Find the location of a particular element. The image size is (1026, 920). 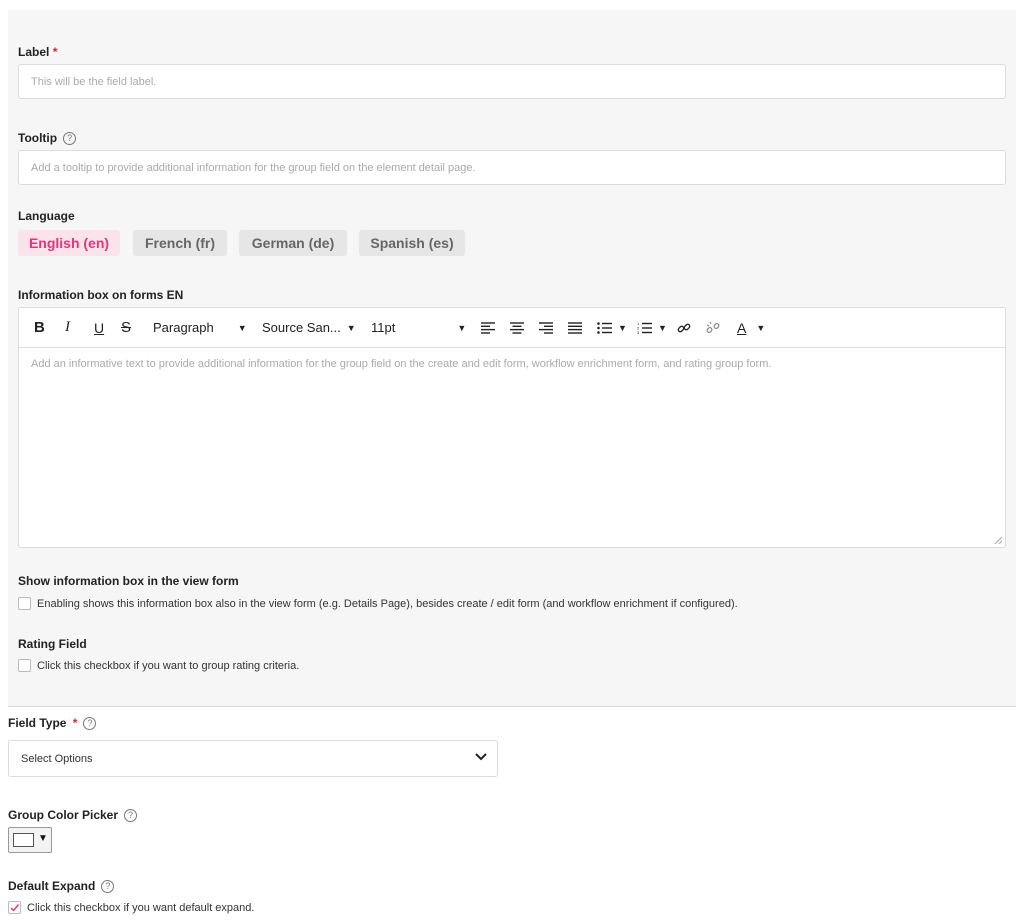

strikethrough-button: S is located at coordinates (126, 327).